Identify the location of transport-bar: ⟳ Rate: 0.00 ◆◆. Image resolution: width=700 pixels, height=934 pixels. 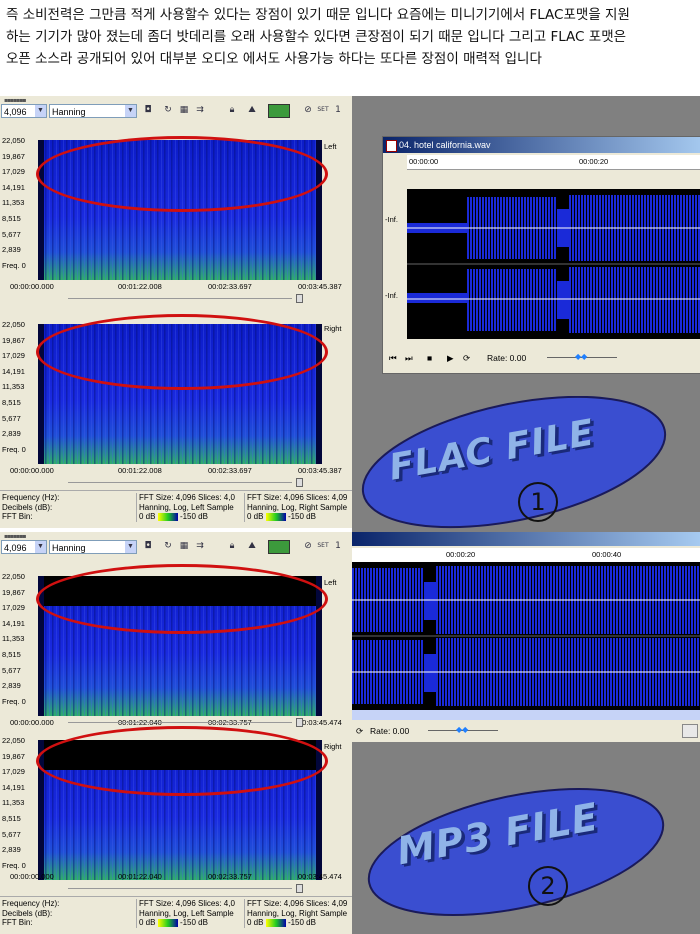
(526, 731).